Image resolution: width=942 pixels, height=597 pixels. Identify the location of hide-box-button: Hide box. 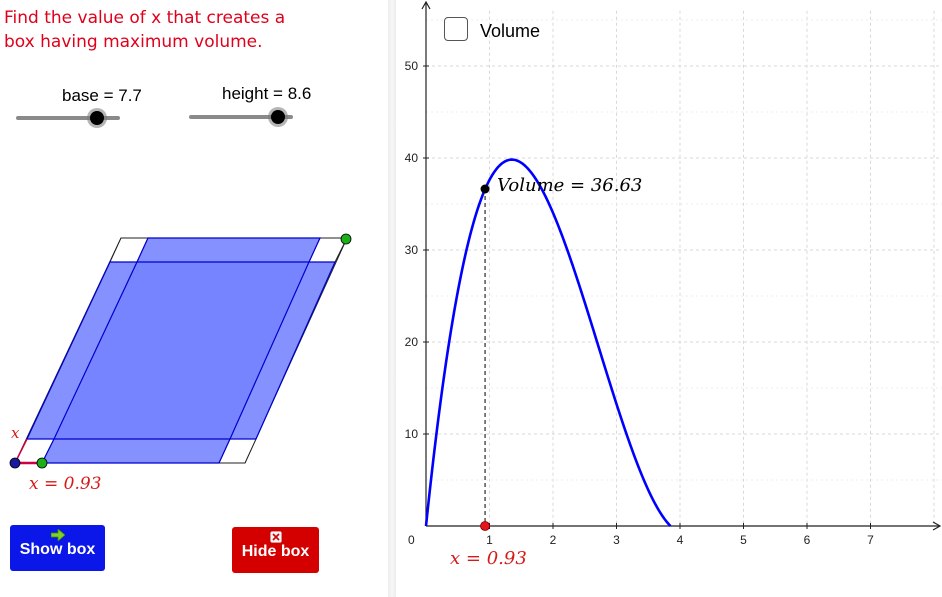
(275, 550).